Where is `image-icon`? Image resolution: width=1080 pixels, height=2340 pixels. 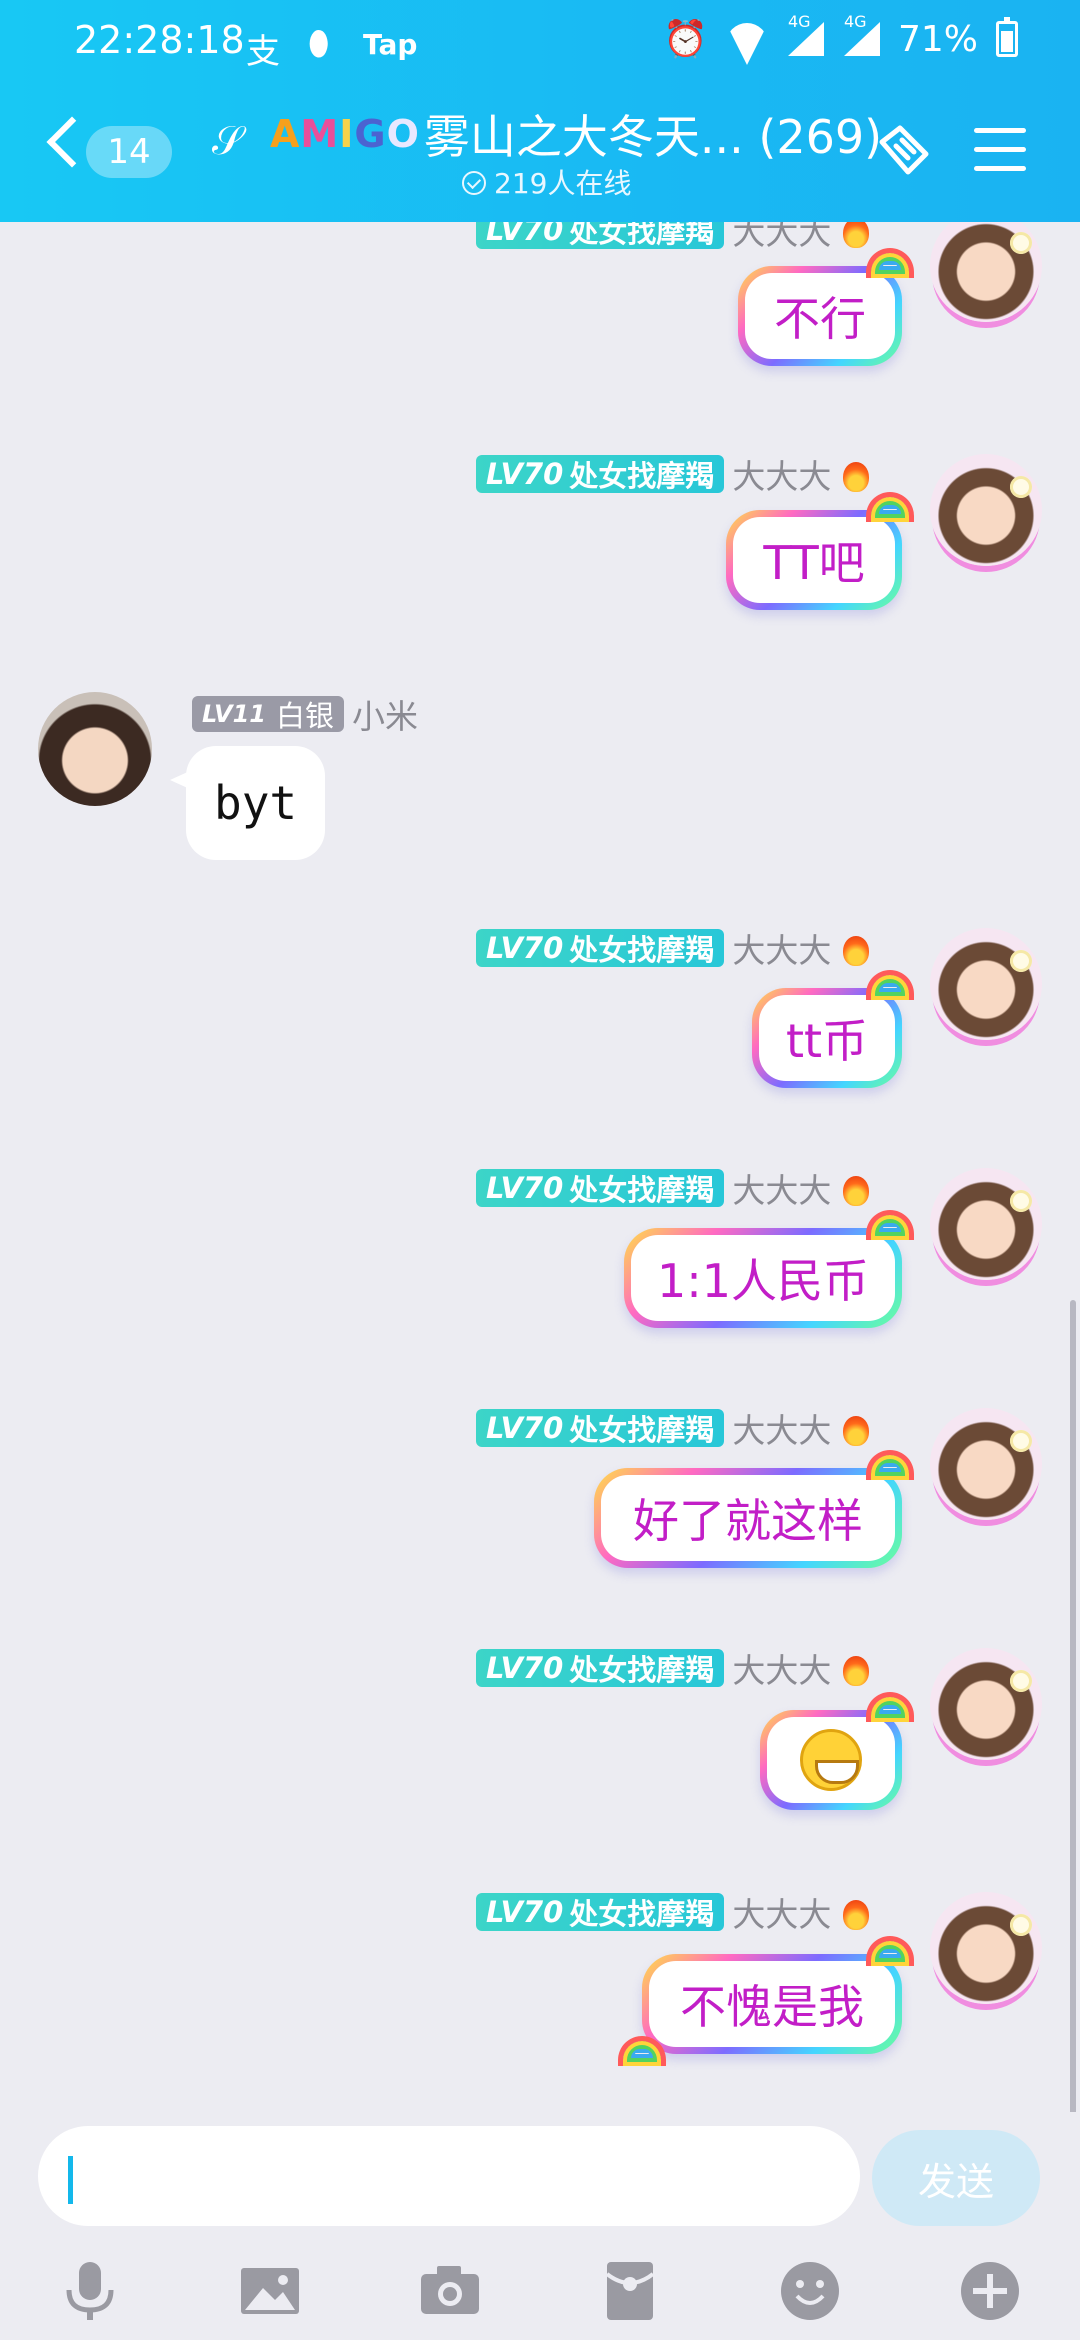 image-icon is located at coordinates (270, 2291).